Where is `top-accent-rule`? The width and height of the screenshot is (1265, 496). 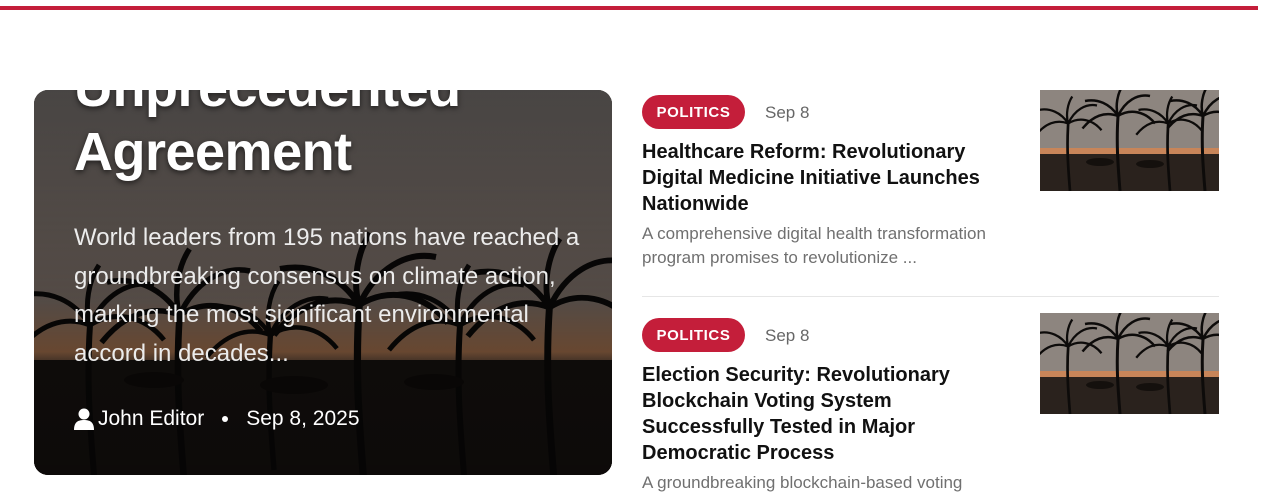
top-accent-rule is located at coordinates (629, 8).